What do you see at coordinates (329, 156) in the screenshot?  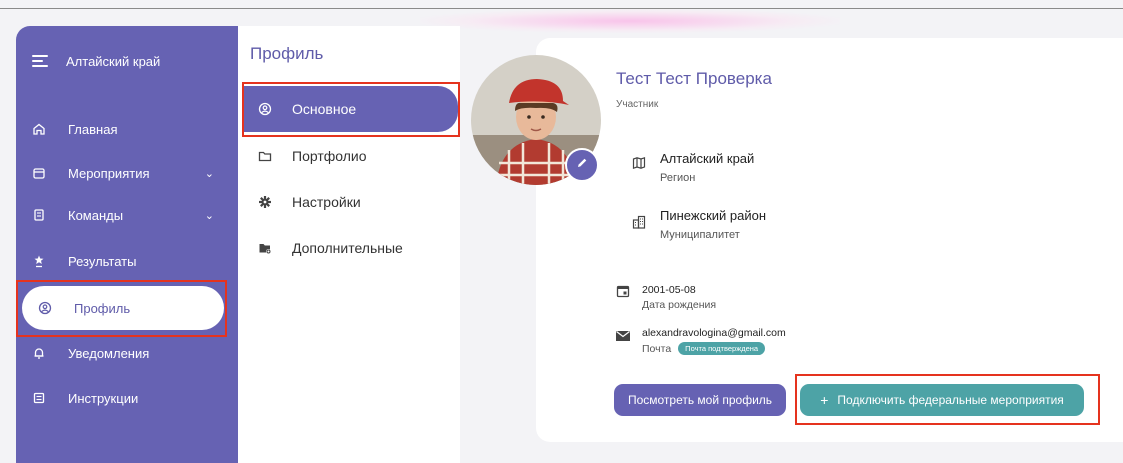 I see `submenu-item-label: Портфолио` at bounding box center [329, 156].